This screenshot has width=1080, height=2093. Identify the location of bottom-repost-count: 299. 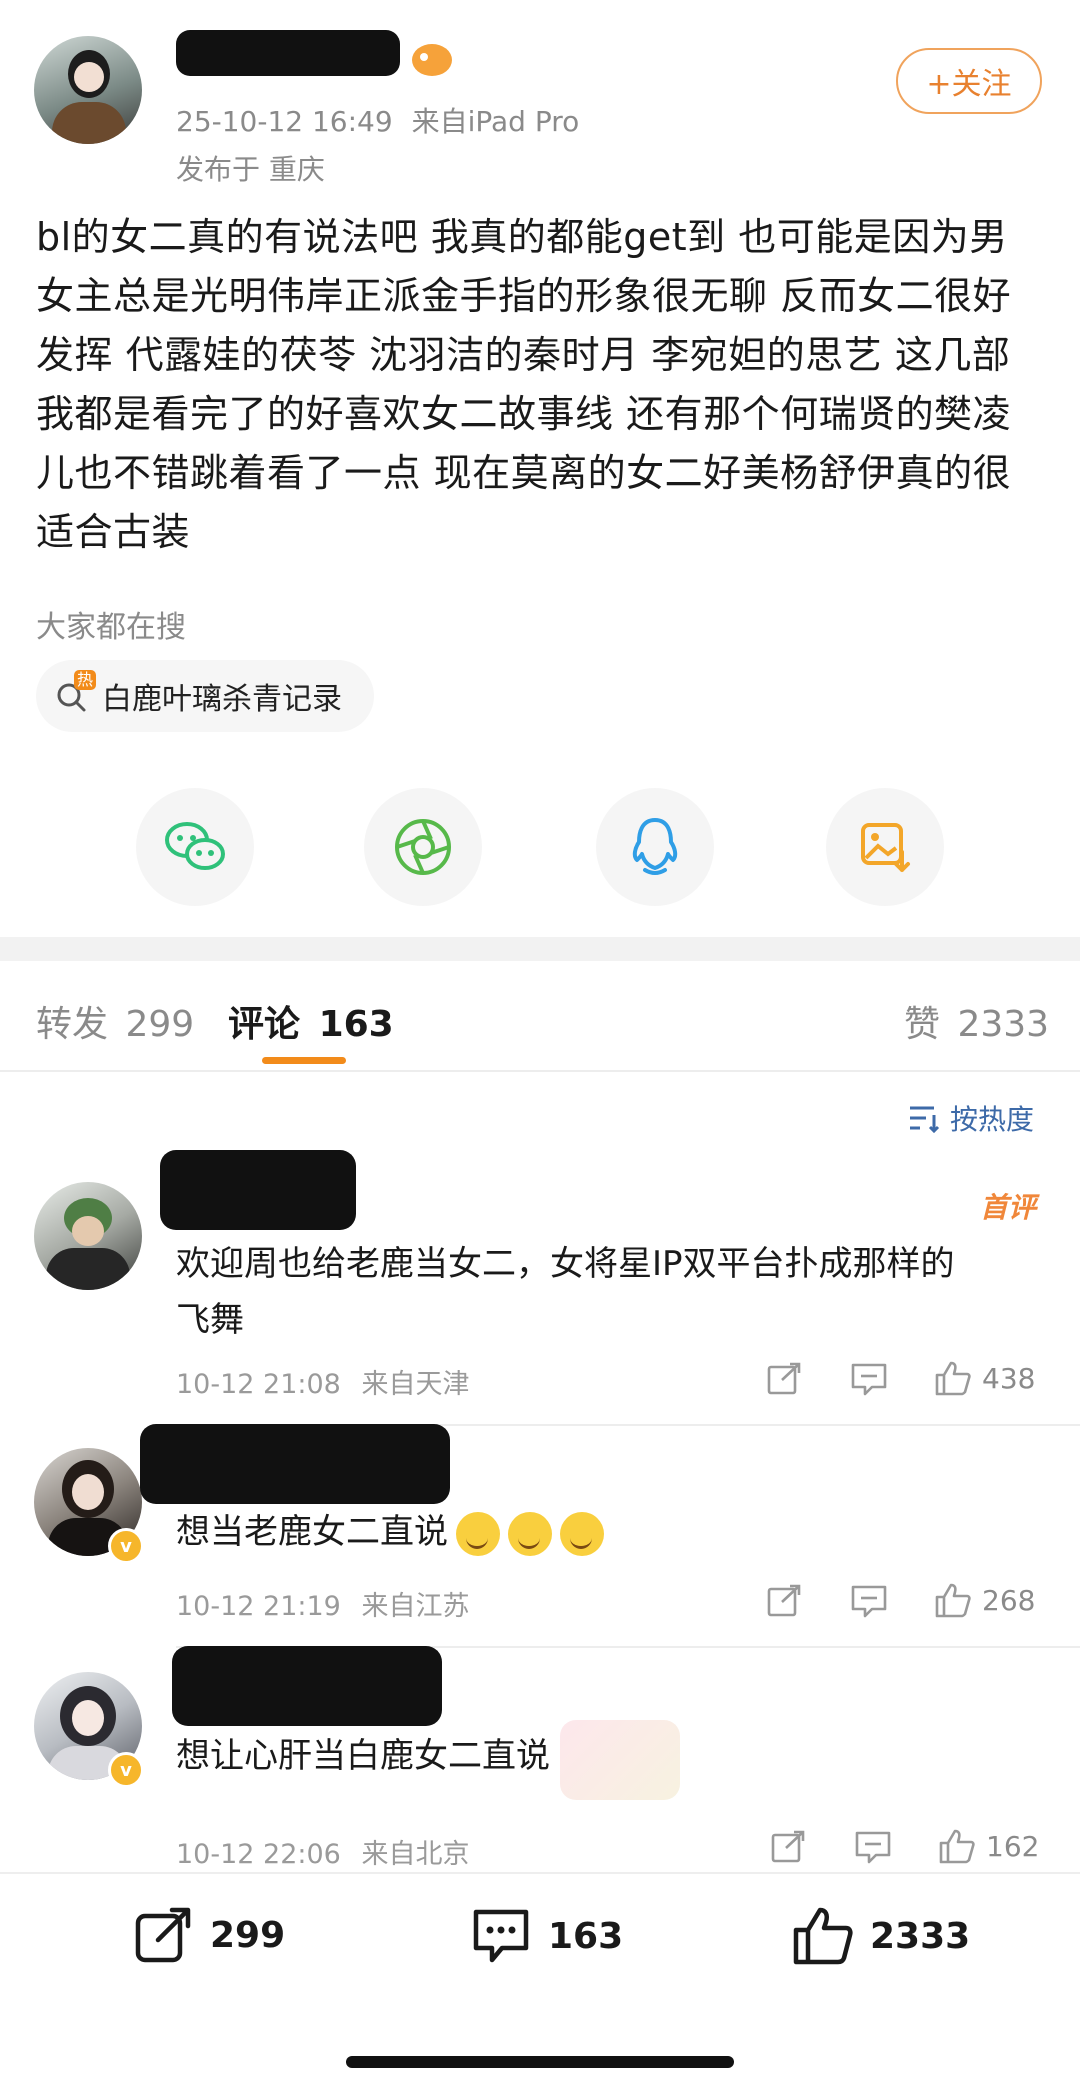
(248, 1935).